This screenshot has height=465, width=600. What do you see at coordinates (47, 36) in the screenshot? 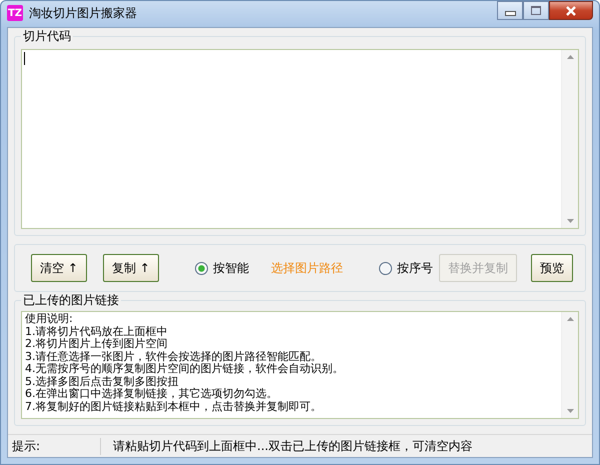
I see `group-title: 切片代码` at bounding box center [47, 36].